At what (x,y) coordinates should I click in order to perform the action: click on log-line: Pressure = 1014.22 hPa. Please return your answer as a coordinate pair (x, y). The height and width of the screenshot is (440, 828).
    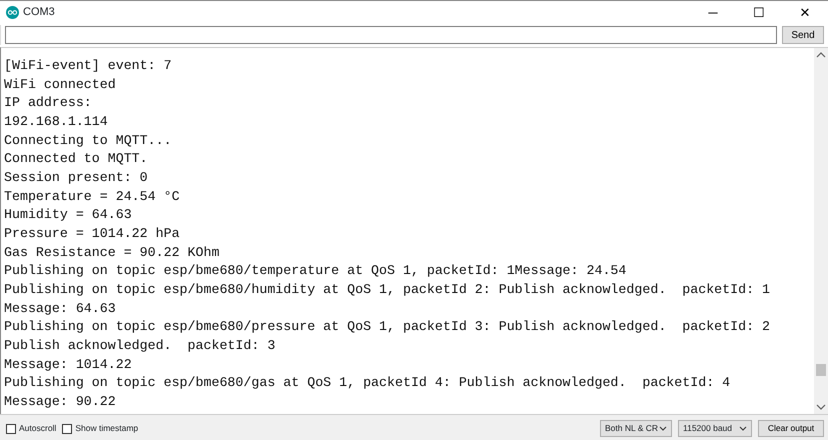
    Looking at the image, I should click on (92, 233).